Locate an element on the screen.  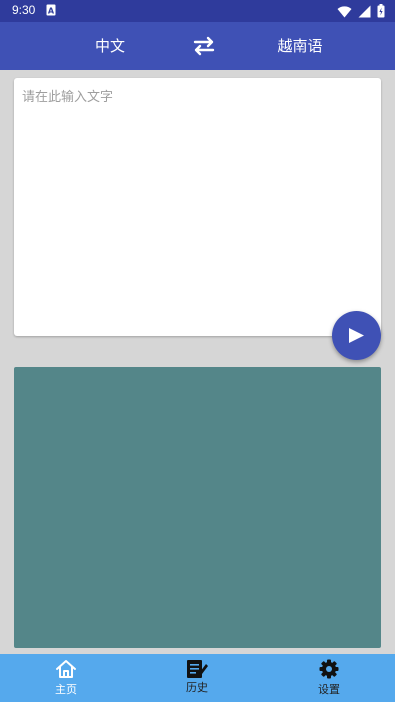
status-time: 9:30 is located at coordinates (24, 10).